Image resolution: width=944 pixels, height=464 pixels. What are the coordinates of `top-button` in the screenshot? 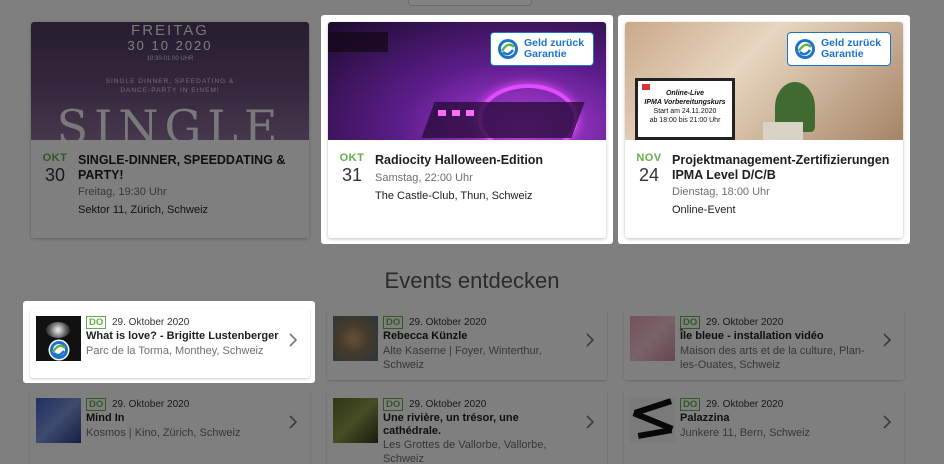 It's located at (470, 3).